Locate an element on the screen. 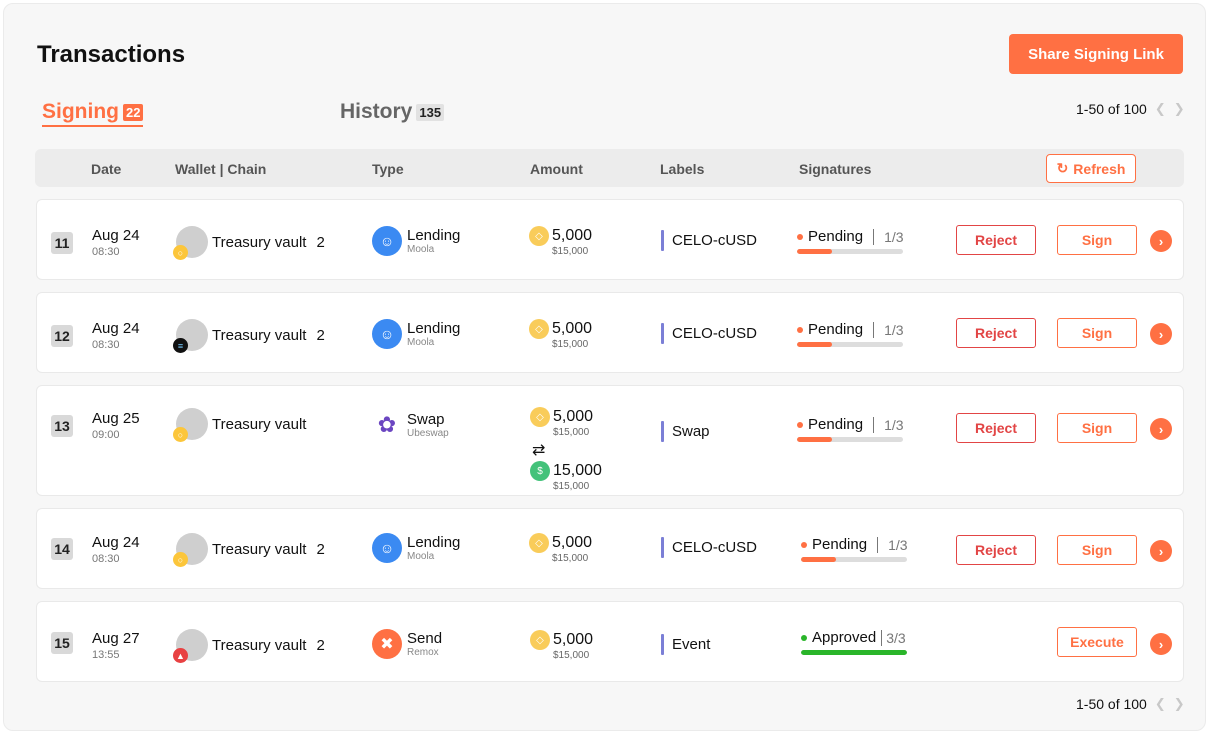 The height and width of the screenshot is (733, 1208). type-name: Send is located at coordinates (425, 638).